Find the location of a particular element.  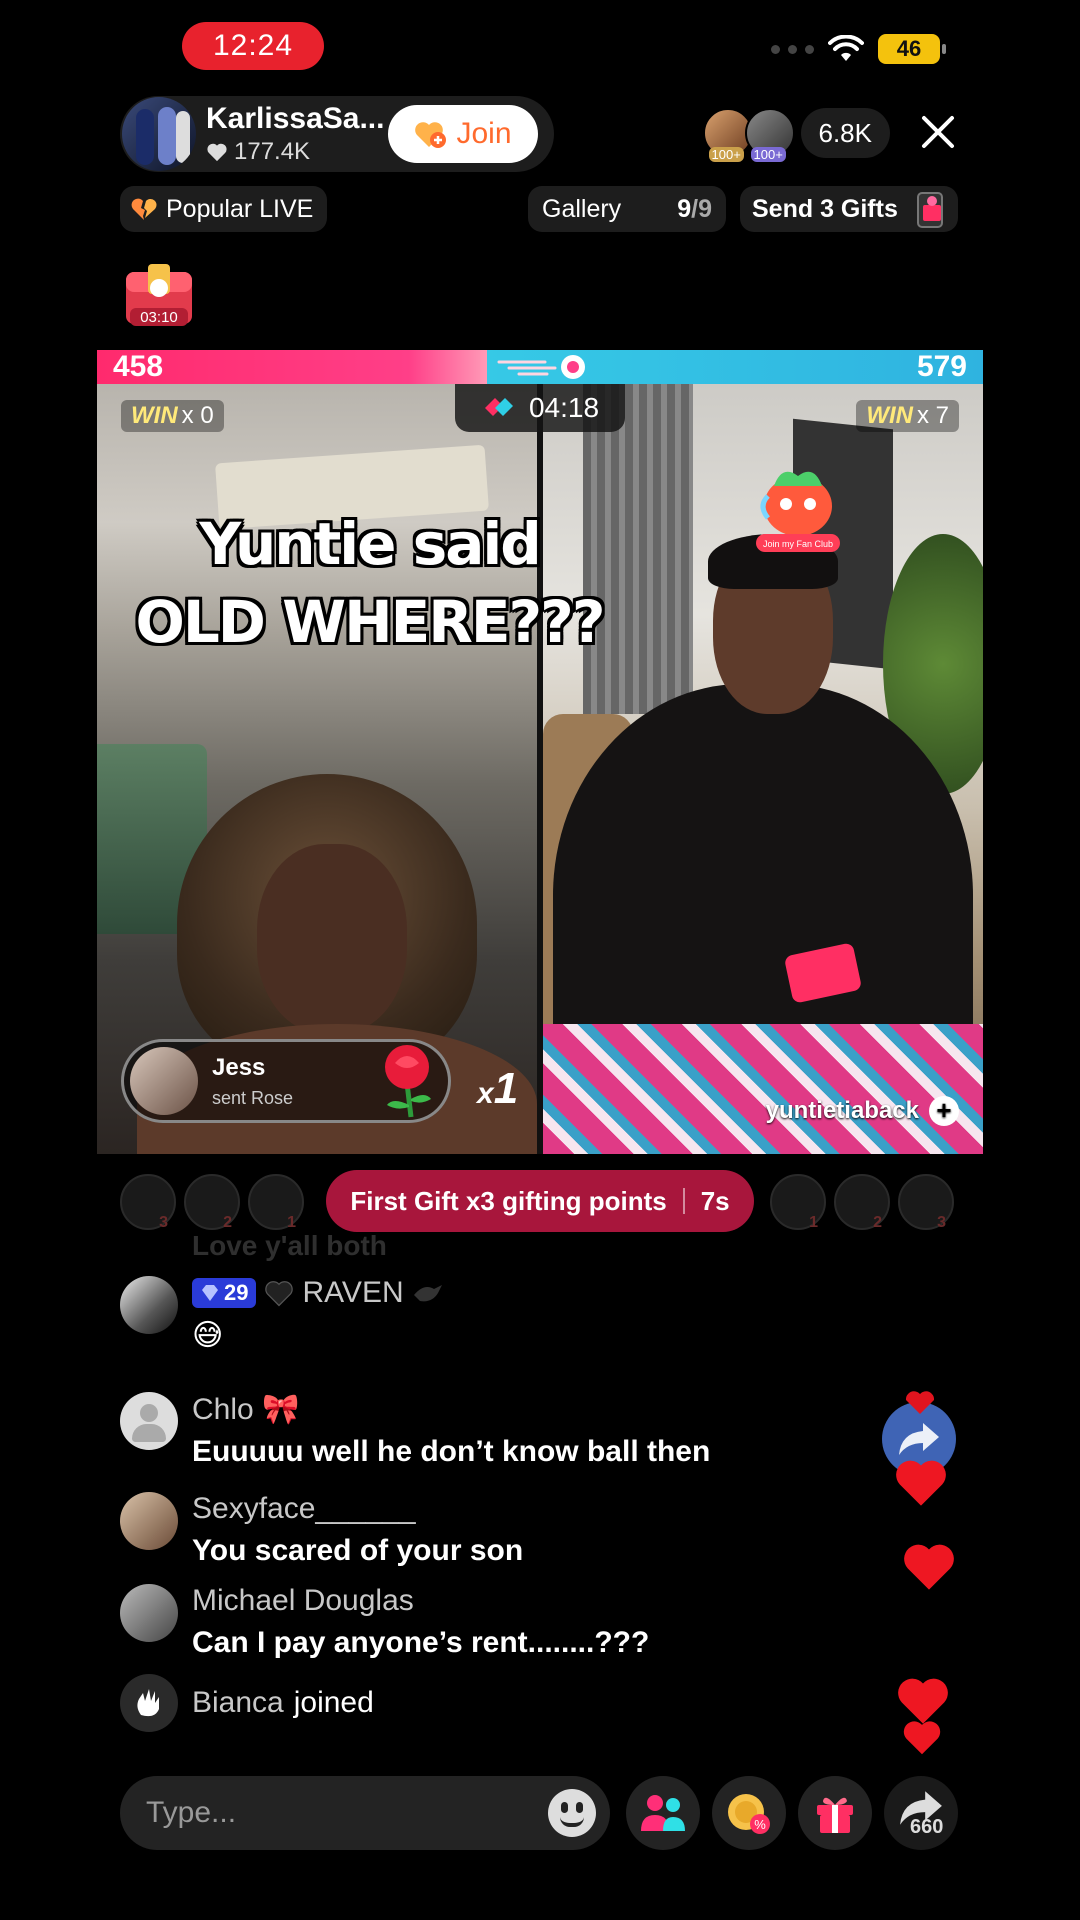

host-info-bar: KarlissaSa... 177.4K Join is located at coordinates (337, 134).